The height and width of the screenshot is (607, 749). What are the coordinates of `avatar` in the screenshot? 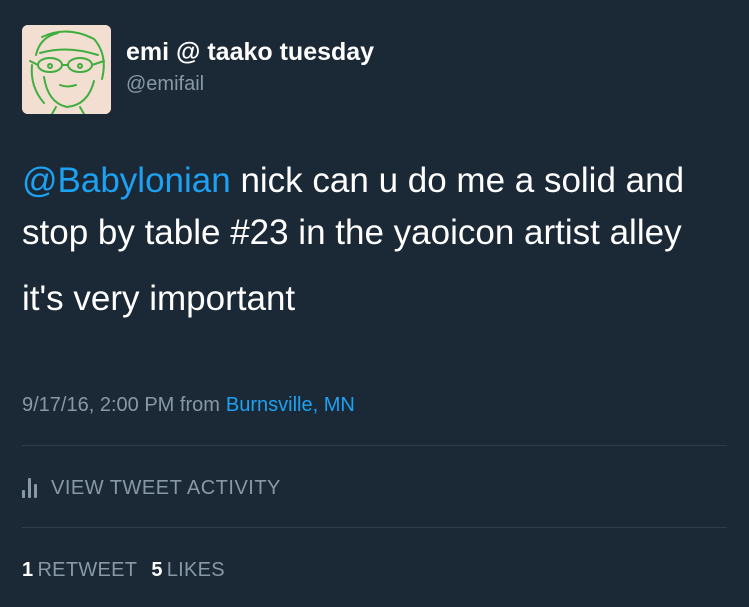 It's located at (66, 69).